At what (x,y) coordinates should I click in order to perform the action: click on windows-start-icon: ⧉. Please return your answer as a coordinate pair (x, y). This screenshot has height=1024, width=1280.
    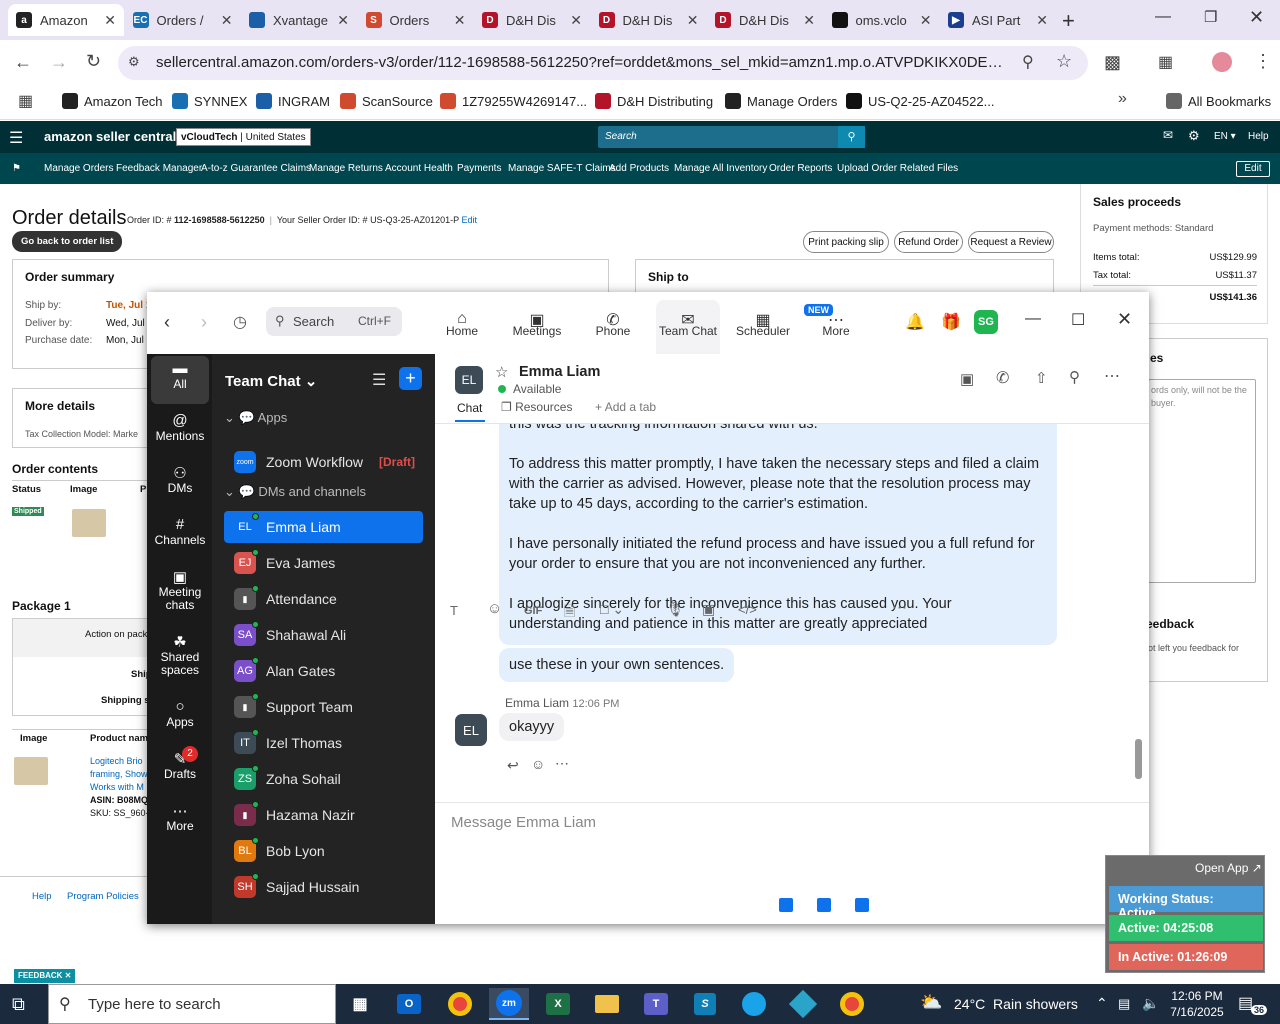
    Looking at the image, I should click on (18, 1004).